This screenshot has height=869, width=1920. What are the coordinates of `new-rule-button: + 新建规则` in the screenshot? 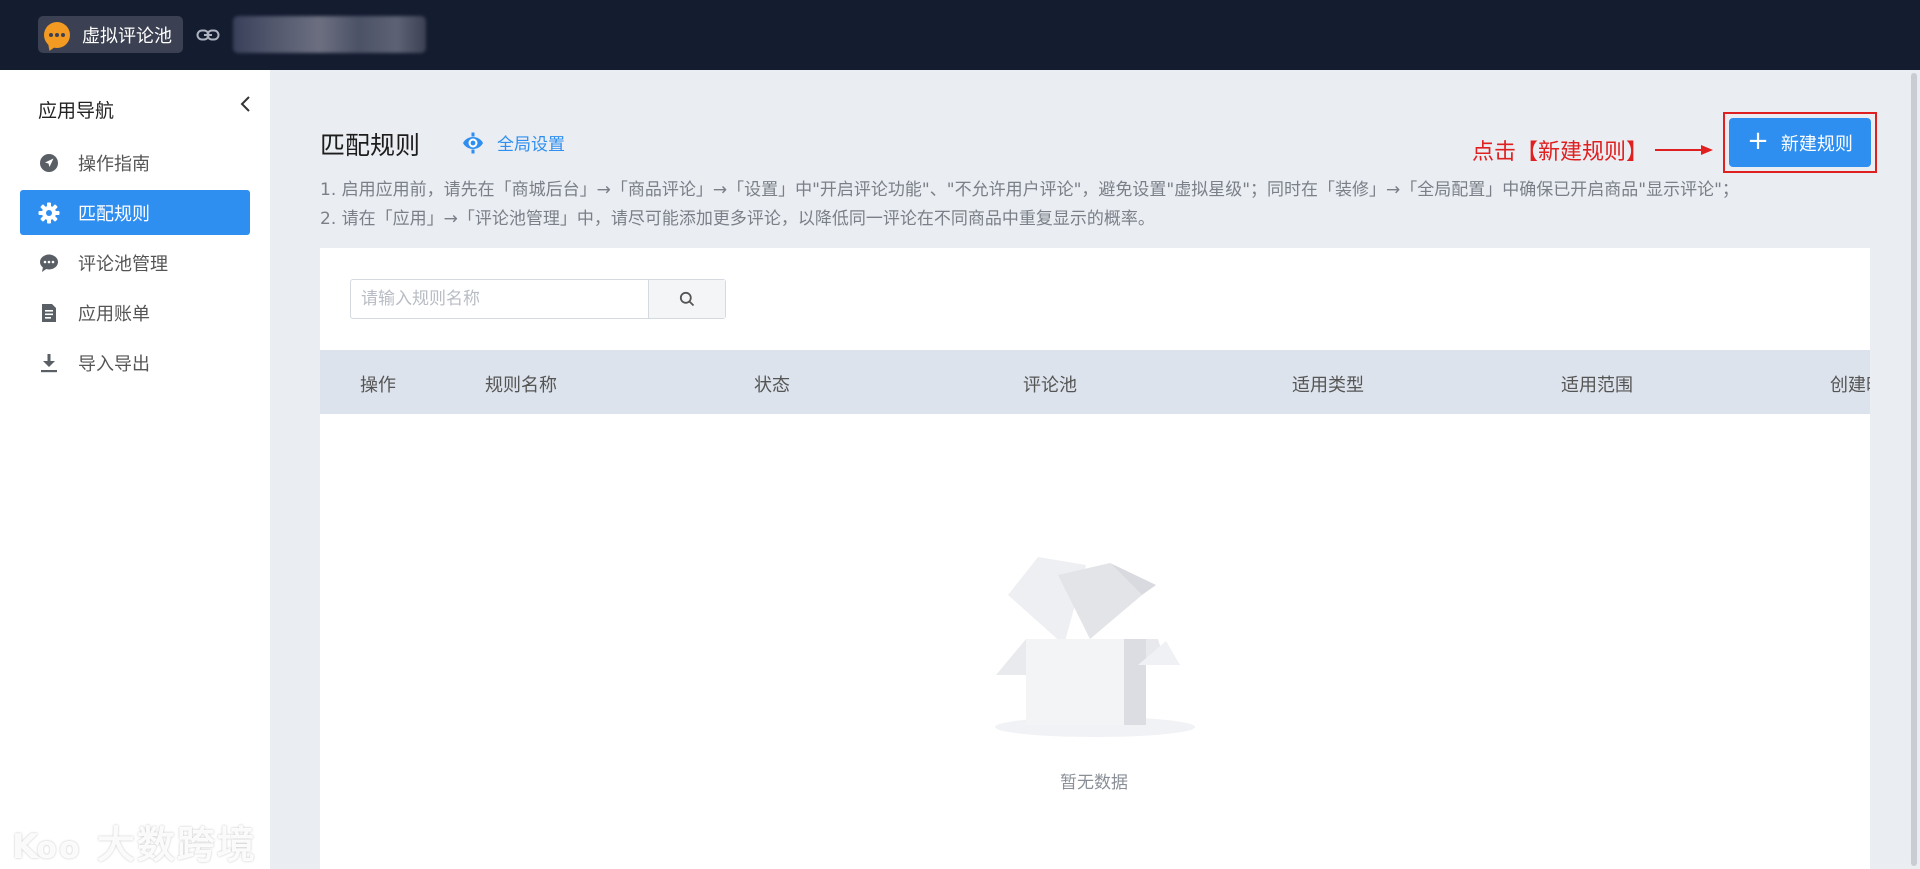 It's located at (1800, 142).